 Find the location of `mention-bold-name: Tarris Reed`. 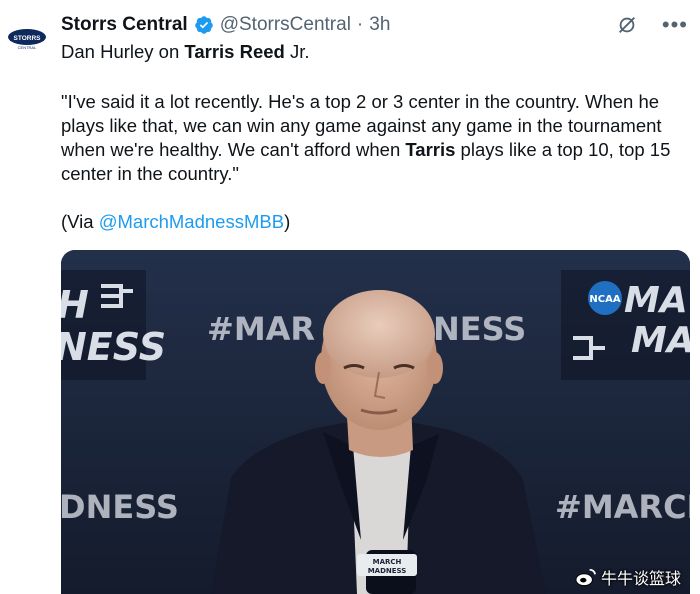

mention-bold-name: Tarris Reed is located at coordinates (234, 51).